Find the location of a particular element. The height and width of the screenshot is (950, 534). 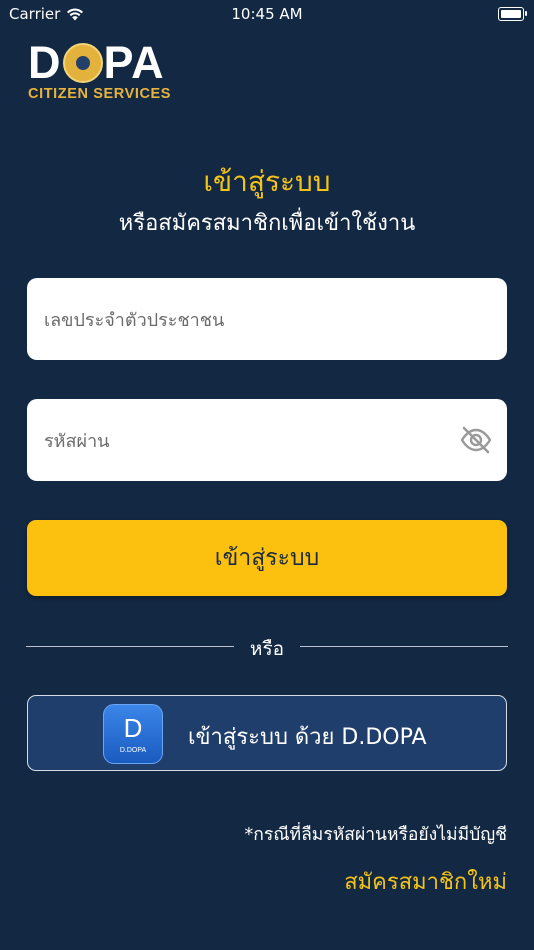

login-button: เข้าสู่ระบบ is located at coordinates (267, 558).